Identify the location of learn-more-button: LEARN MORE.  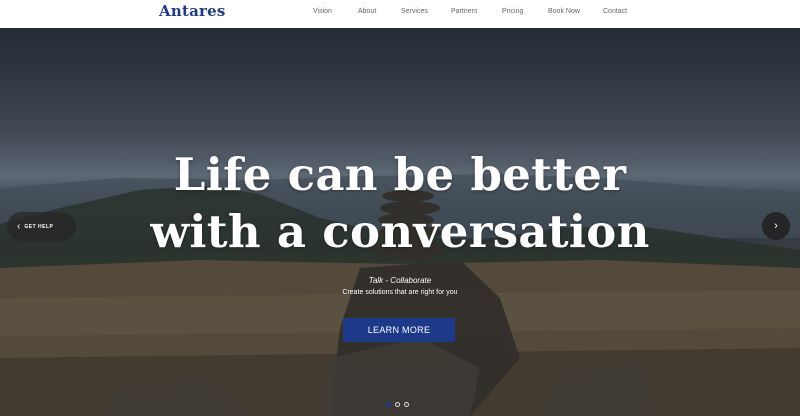
(399, 330).